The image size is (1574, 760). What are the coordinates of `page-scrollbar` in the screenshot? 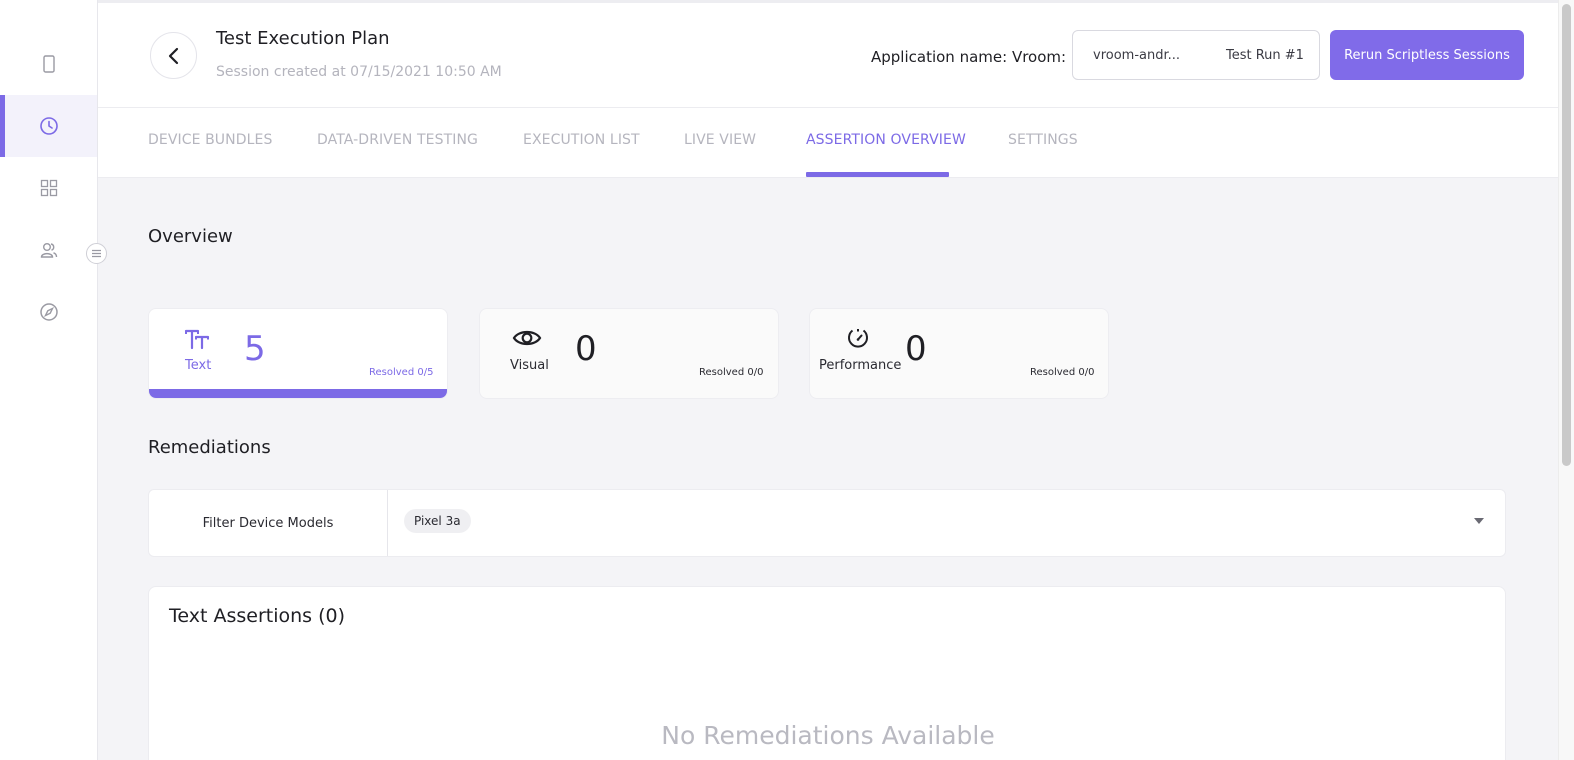 It's located at (1566, 380).